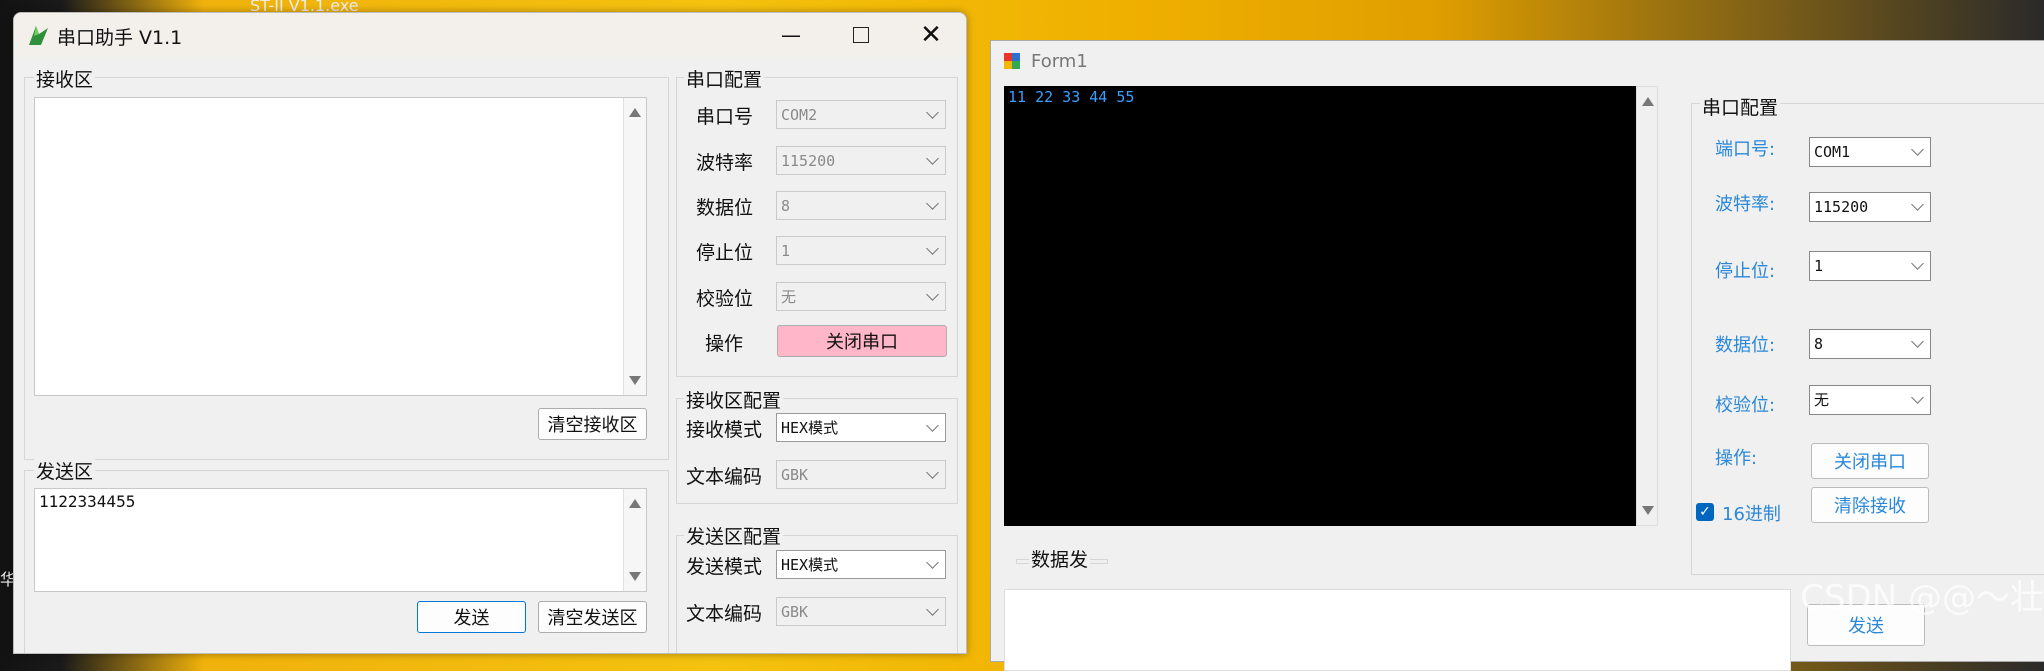 The width and height of the screenshot is (2044, 671). Describe the element at coordinates (1647, 306) in the screenshot. I see `display-scrollbar` at that location.